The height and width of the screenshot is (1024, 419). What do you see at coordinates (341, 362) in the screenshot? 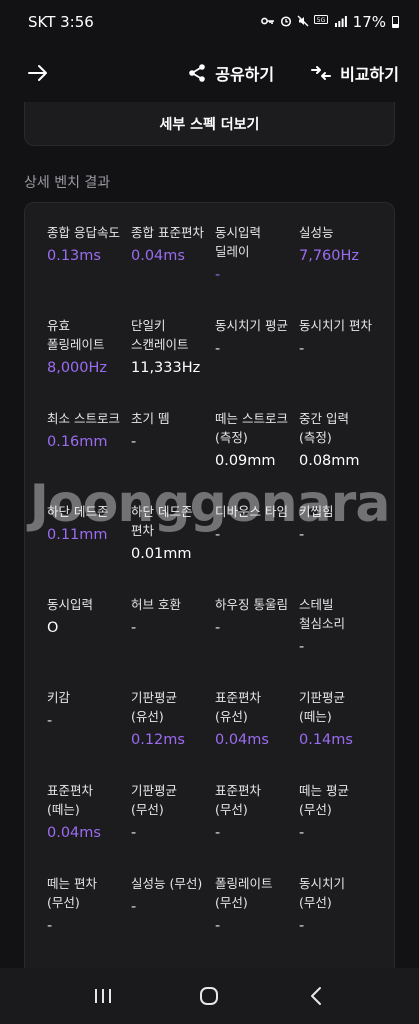
I see `bench-item: 동시치기 편차 -` at bounding box center [341, 362].